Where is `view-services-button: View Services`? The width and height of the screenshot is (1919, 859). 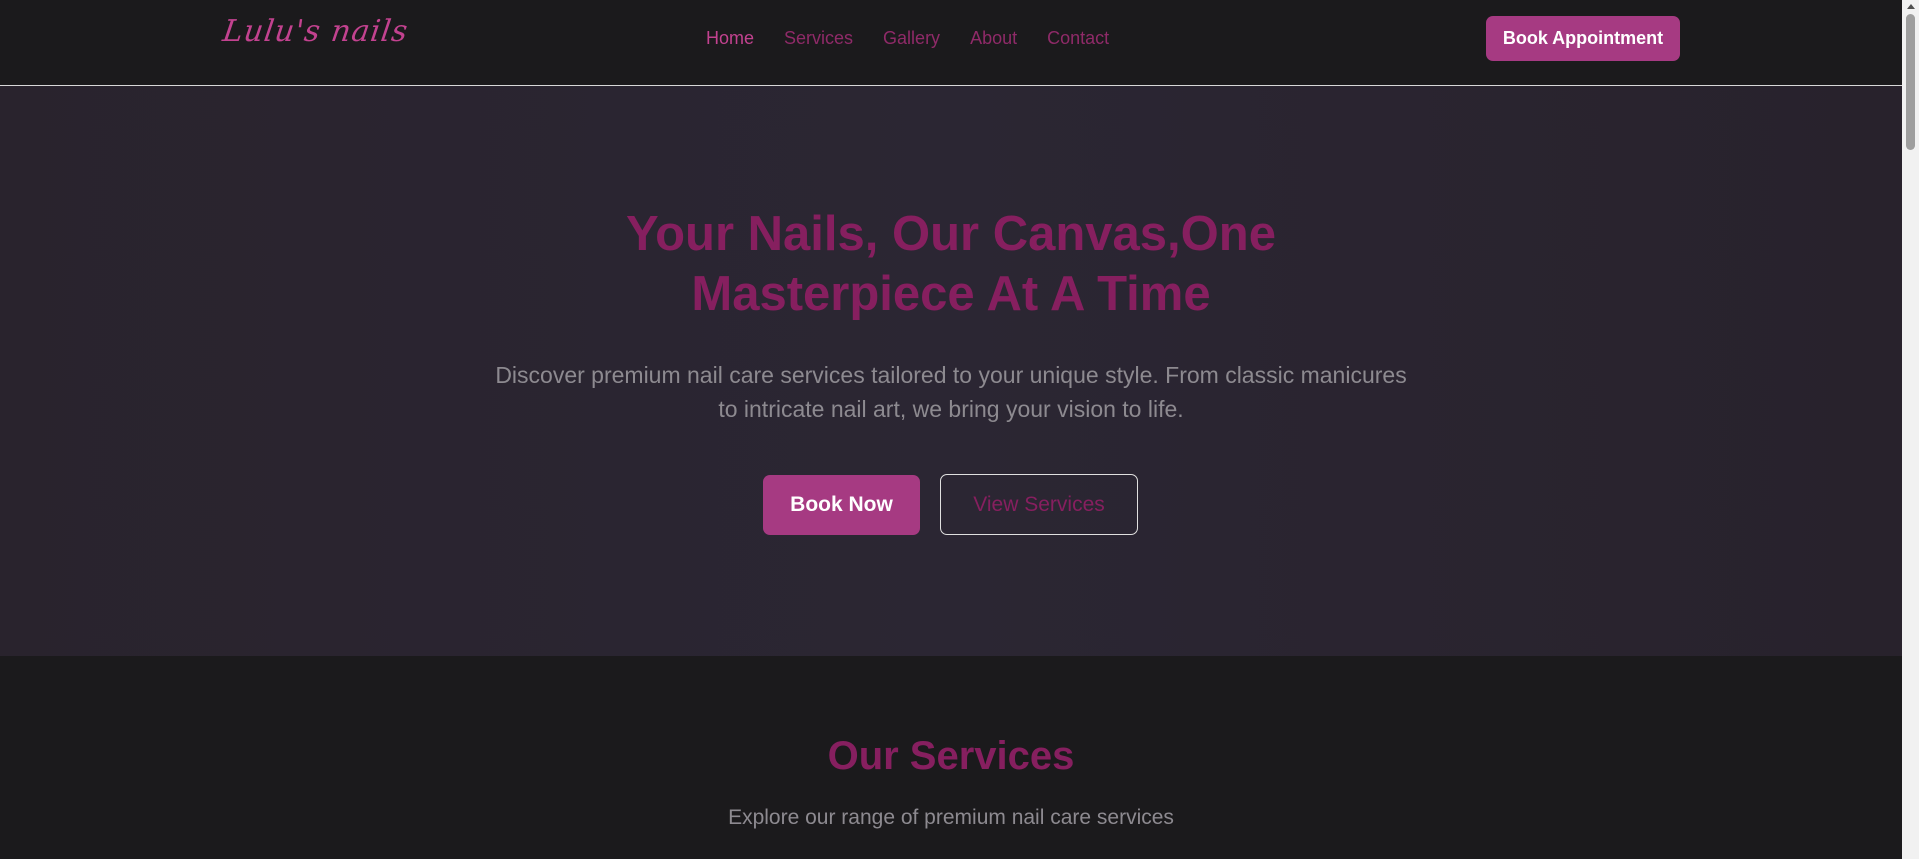 view-services-button: View Services is located at coordinates (1039, 504).